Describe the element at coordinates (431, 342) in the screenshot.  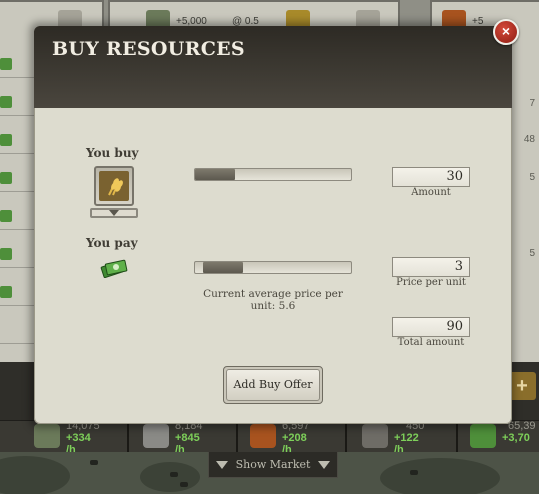
I see `total-amount-label: Total amount` at that location.